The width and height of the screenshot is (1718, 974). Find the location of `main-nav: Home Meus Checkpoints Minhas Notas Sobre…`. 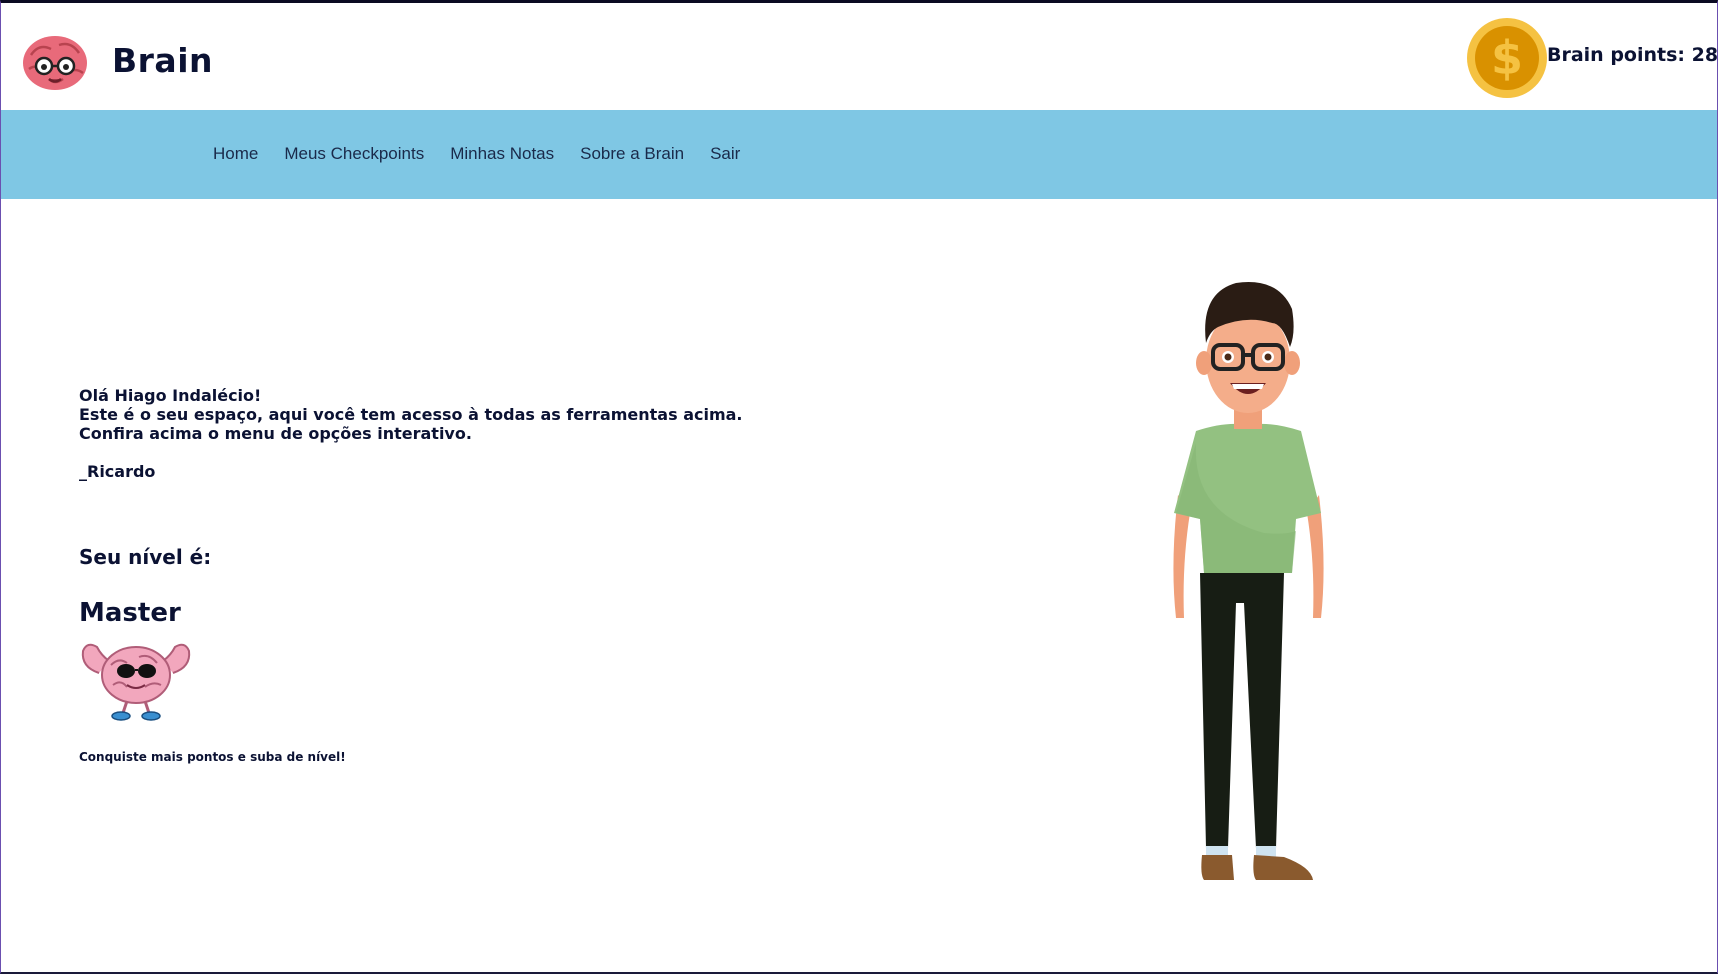

main-nav: Home Meus Checkpoints Minhas Notas Sobre… is located at coordinates (859, 154).